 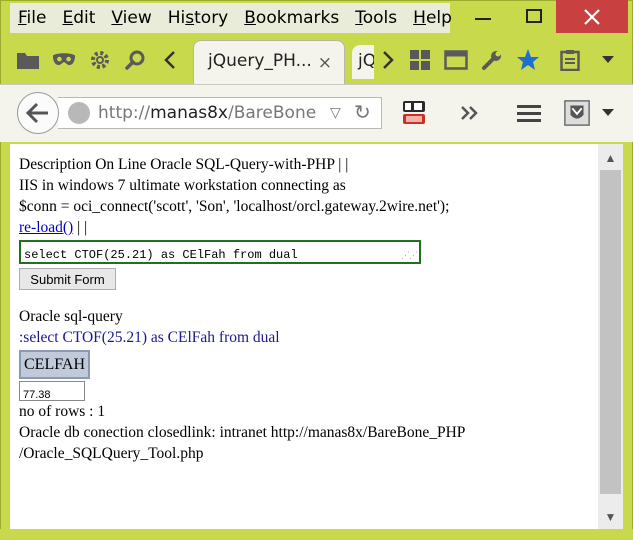 What do you see at coordinates (483, 16) in the screenshot?
I see `minimize-button` at bounding box center [483, 16].